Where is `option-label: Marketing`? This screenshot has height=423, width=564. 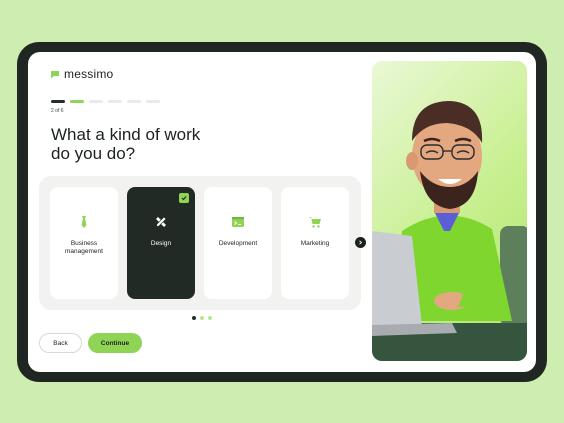 option-label: Marketing is located at coordinates (315, 243).